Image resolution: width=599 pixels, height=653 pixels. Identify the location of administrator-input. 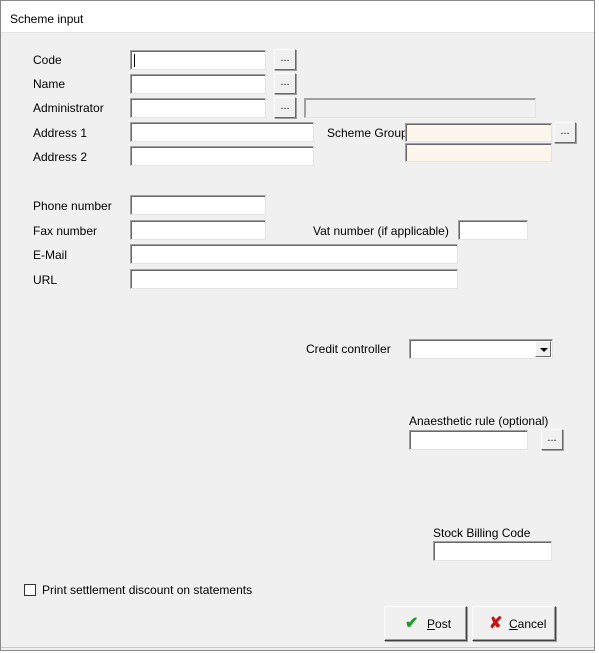
(198, 108).